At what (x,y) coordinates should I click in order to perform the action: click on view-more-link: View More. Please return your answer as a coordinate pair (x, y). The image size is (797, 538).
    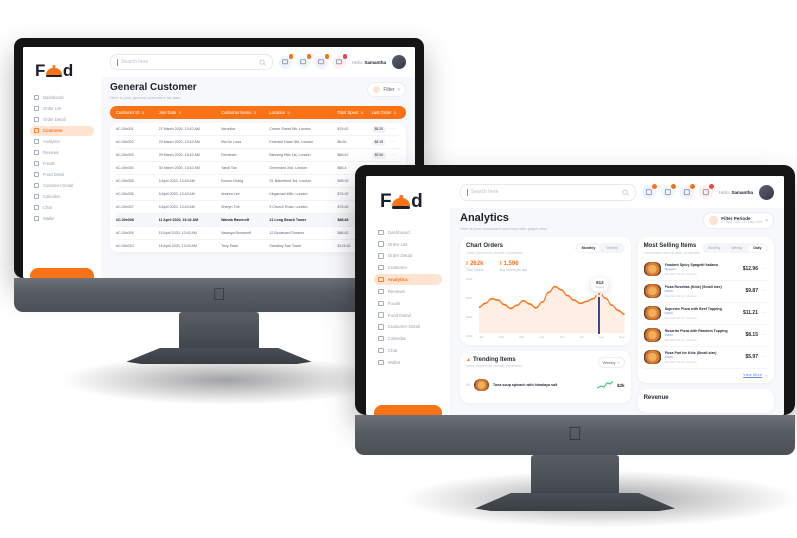
    Looking at the image, I should click on (752, 374).